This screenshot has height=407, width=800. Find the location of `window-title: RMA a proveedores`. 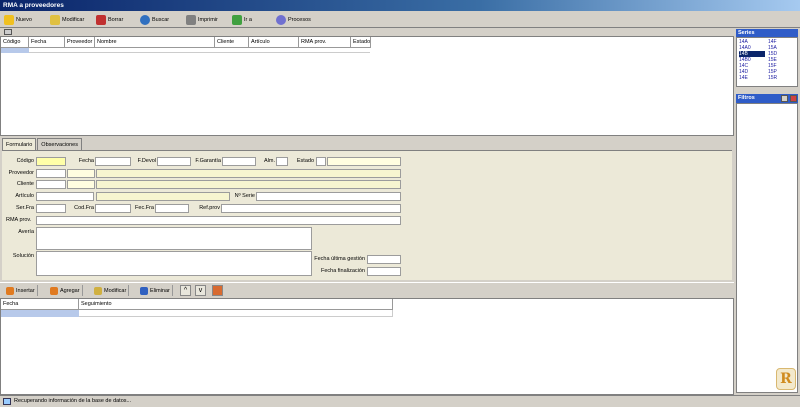

window-title: RMA a proveedores is located at coordinates (400, 5).